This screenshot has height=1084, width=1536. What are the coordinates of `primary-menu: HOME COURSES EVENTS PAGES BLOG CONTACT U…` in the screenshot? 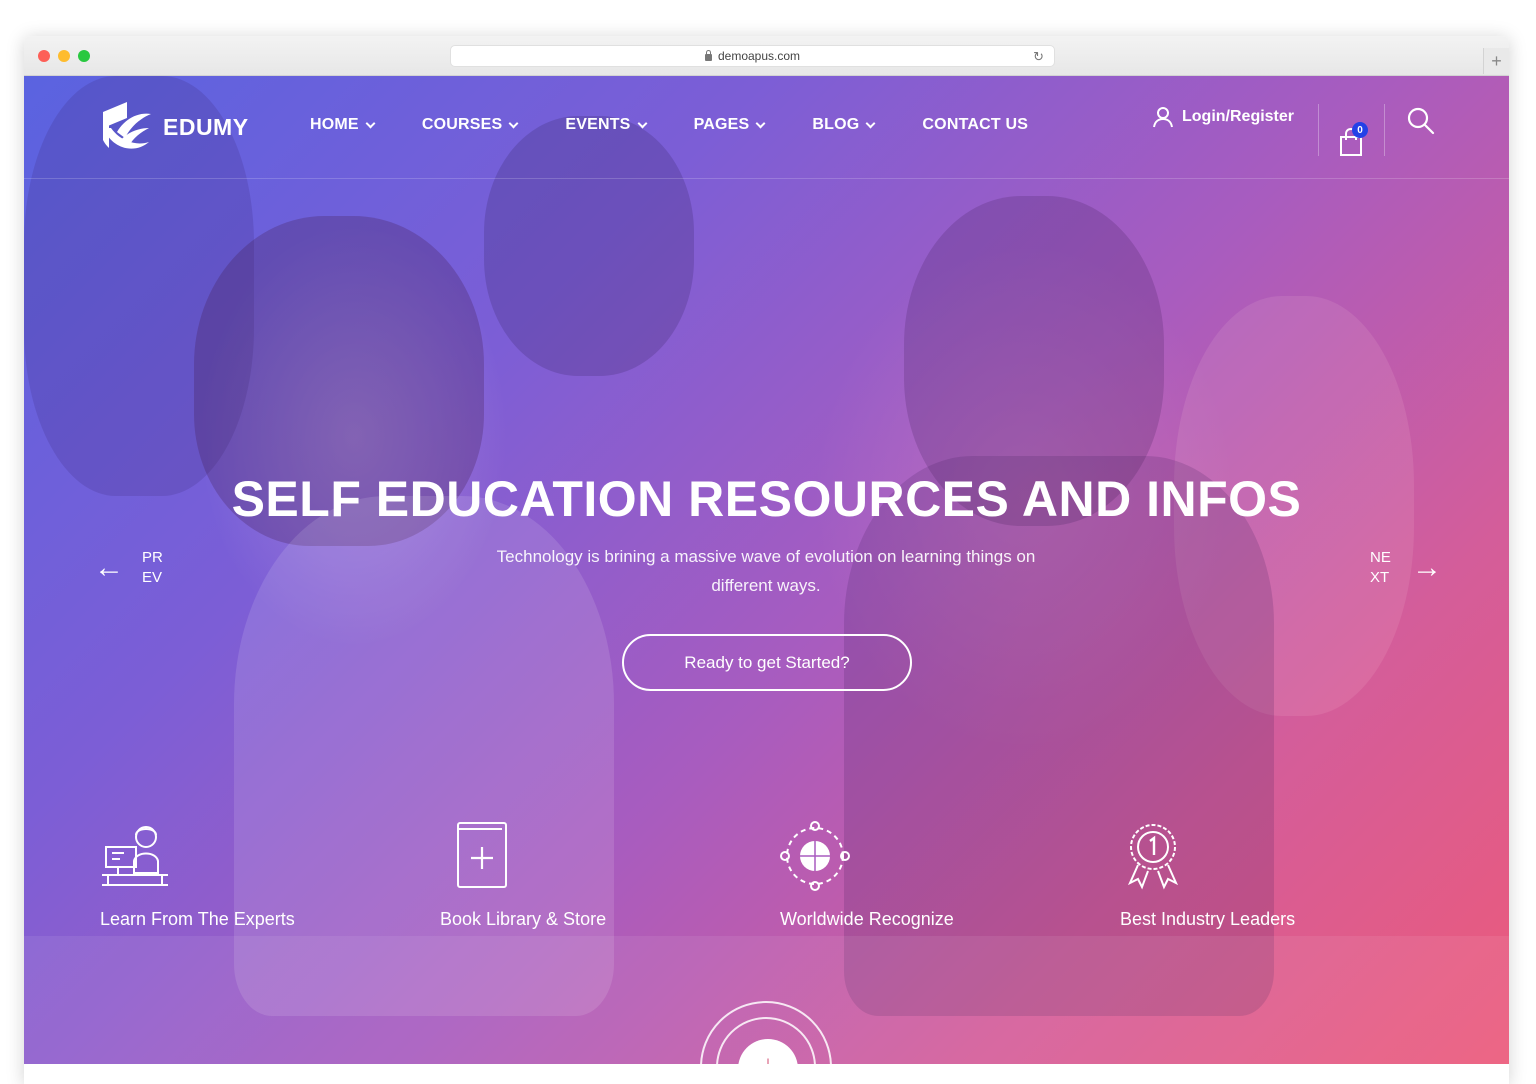 It's located at (693, 125).